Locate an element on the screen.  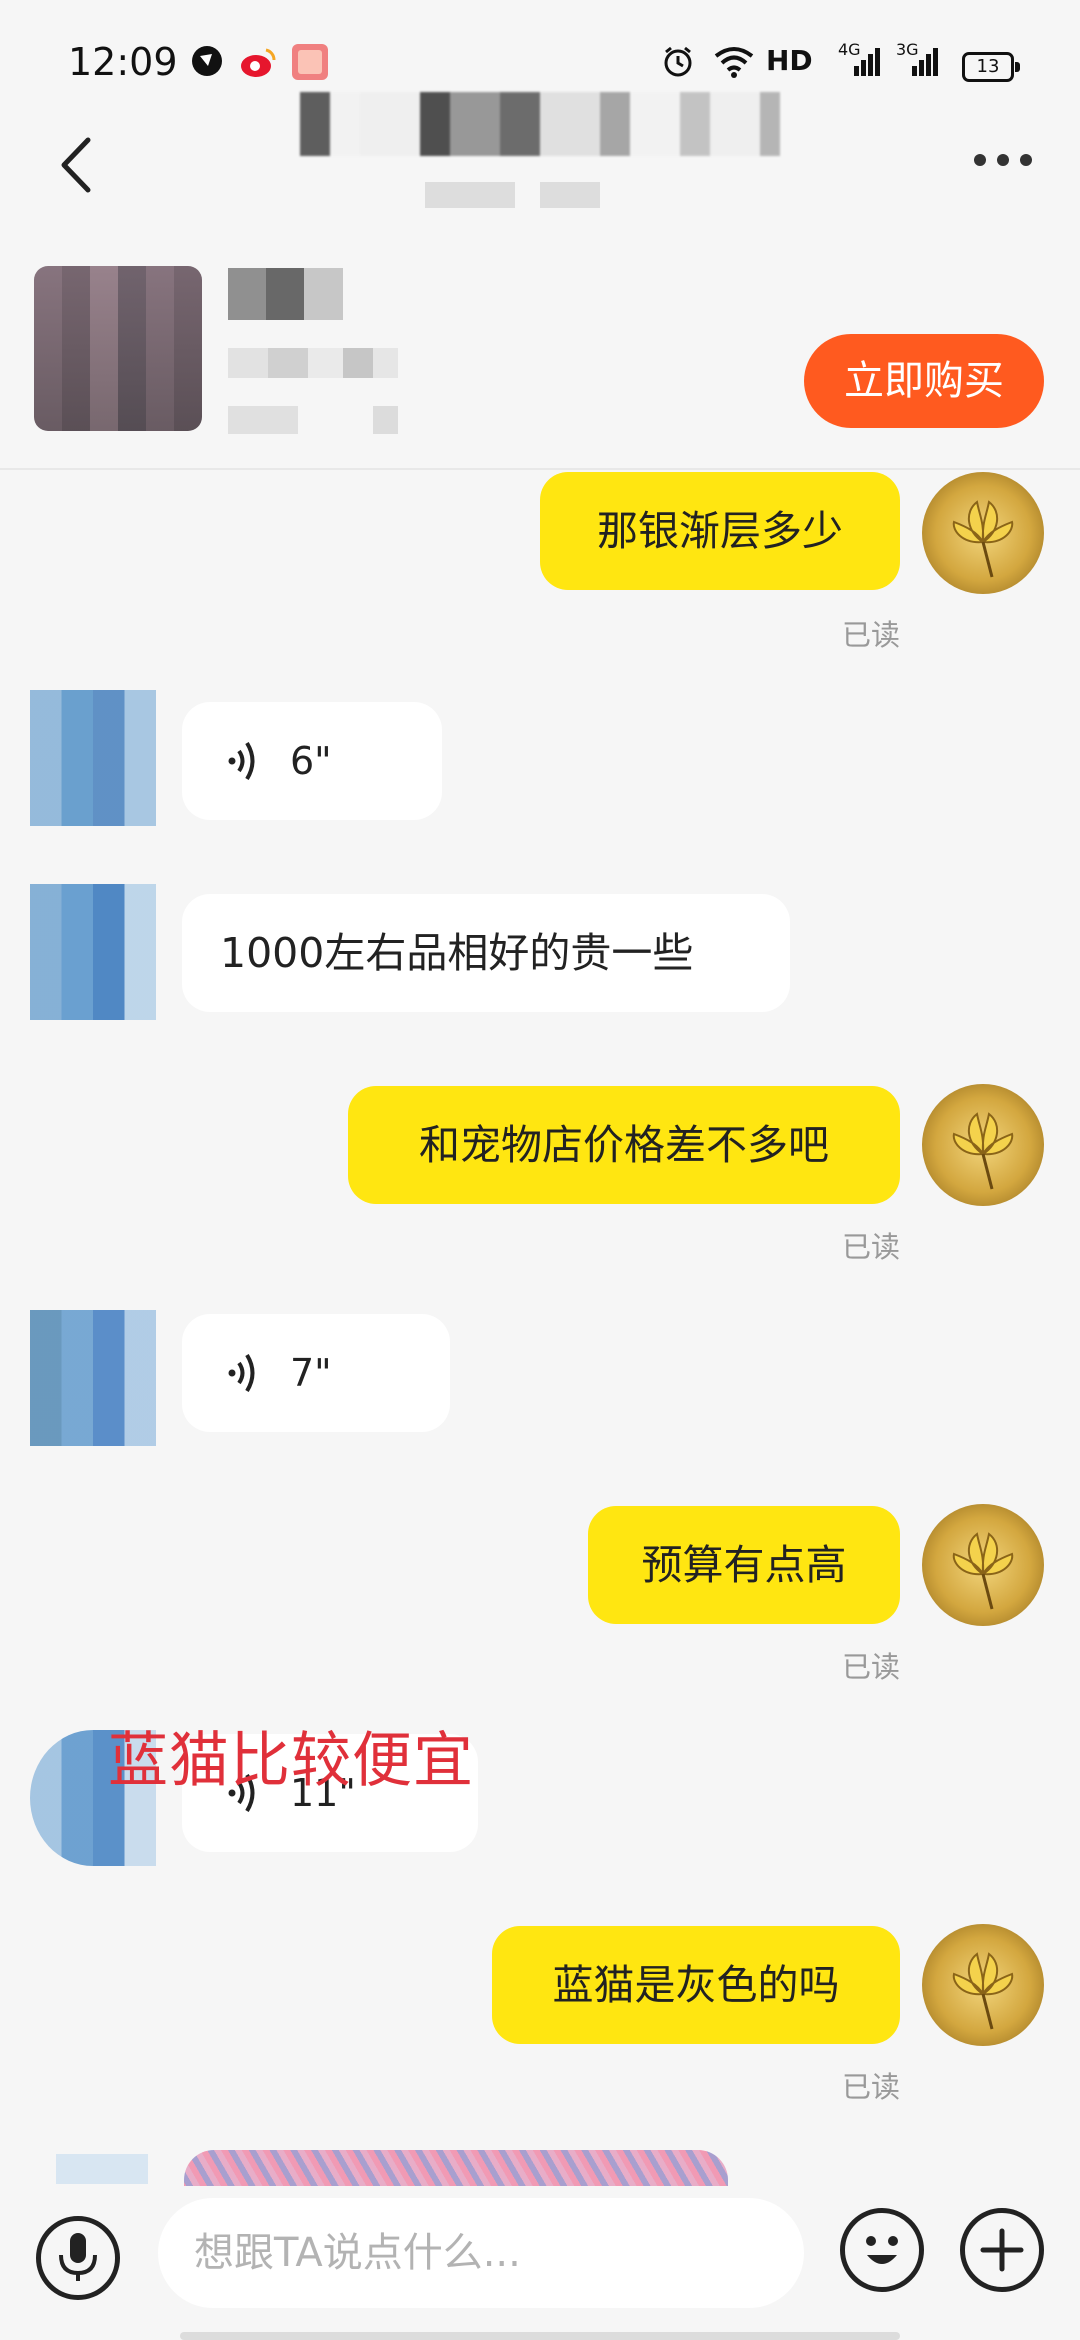
message-bubble-received: 1000左右品相好的贵一些 is located at coordinates (486, 953).